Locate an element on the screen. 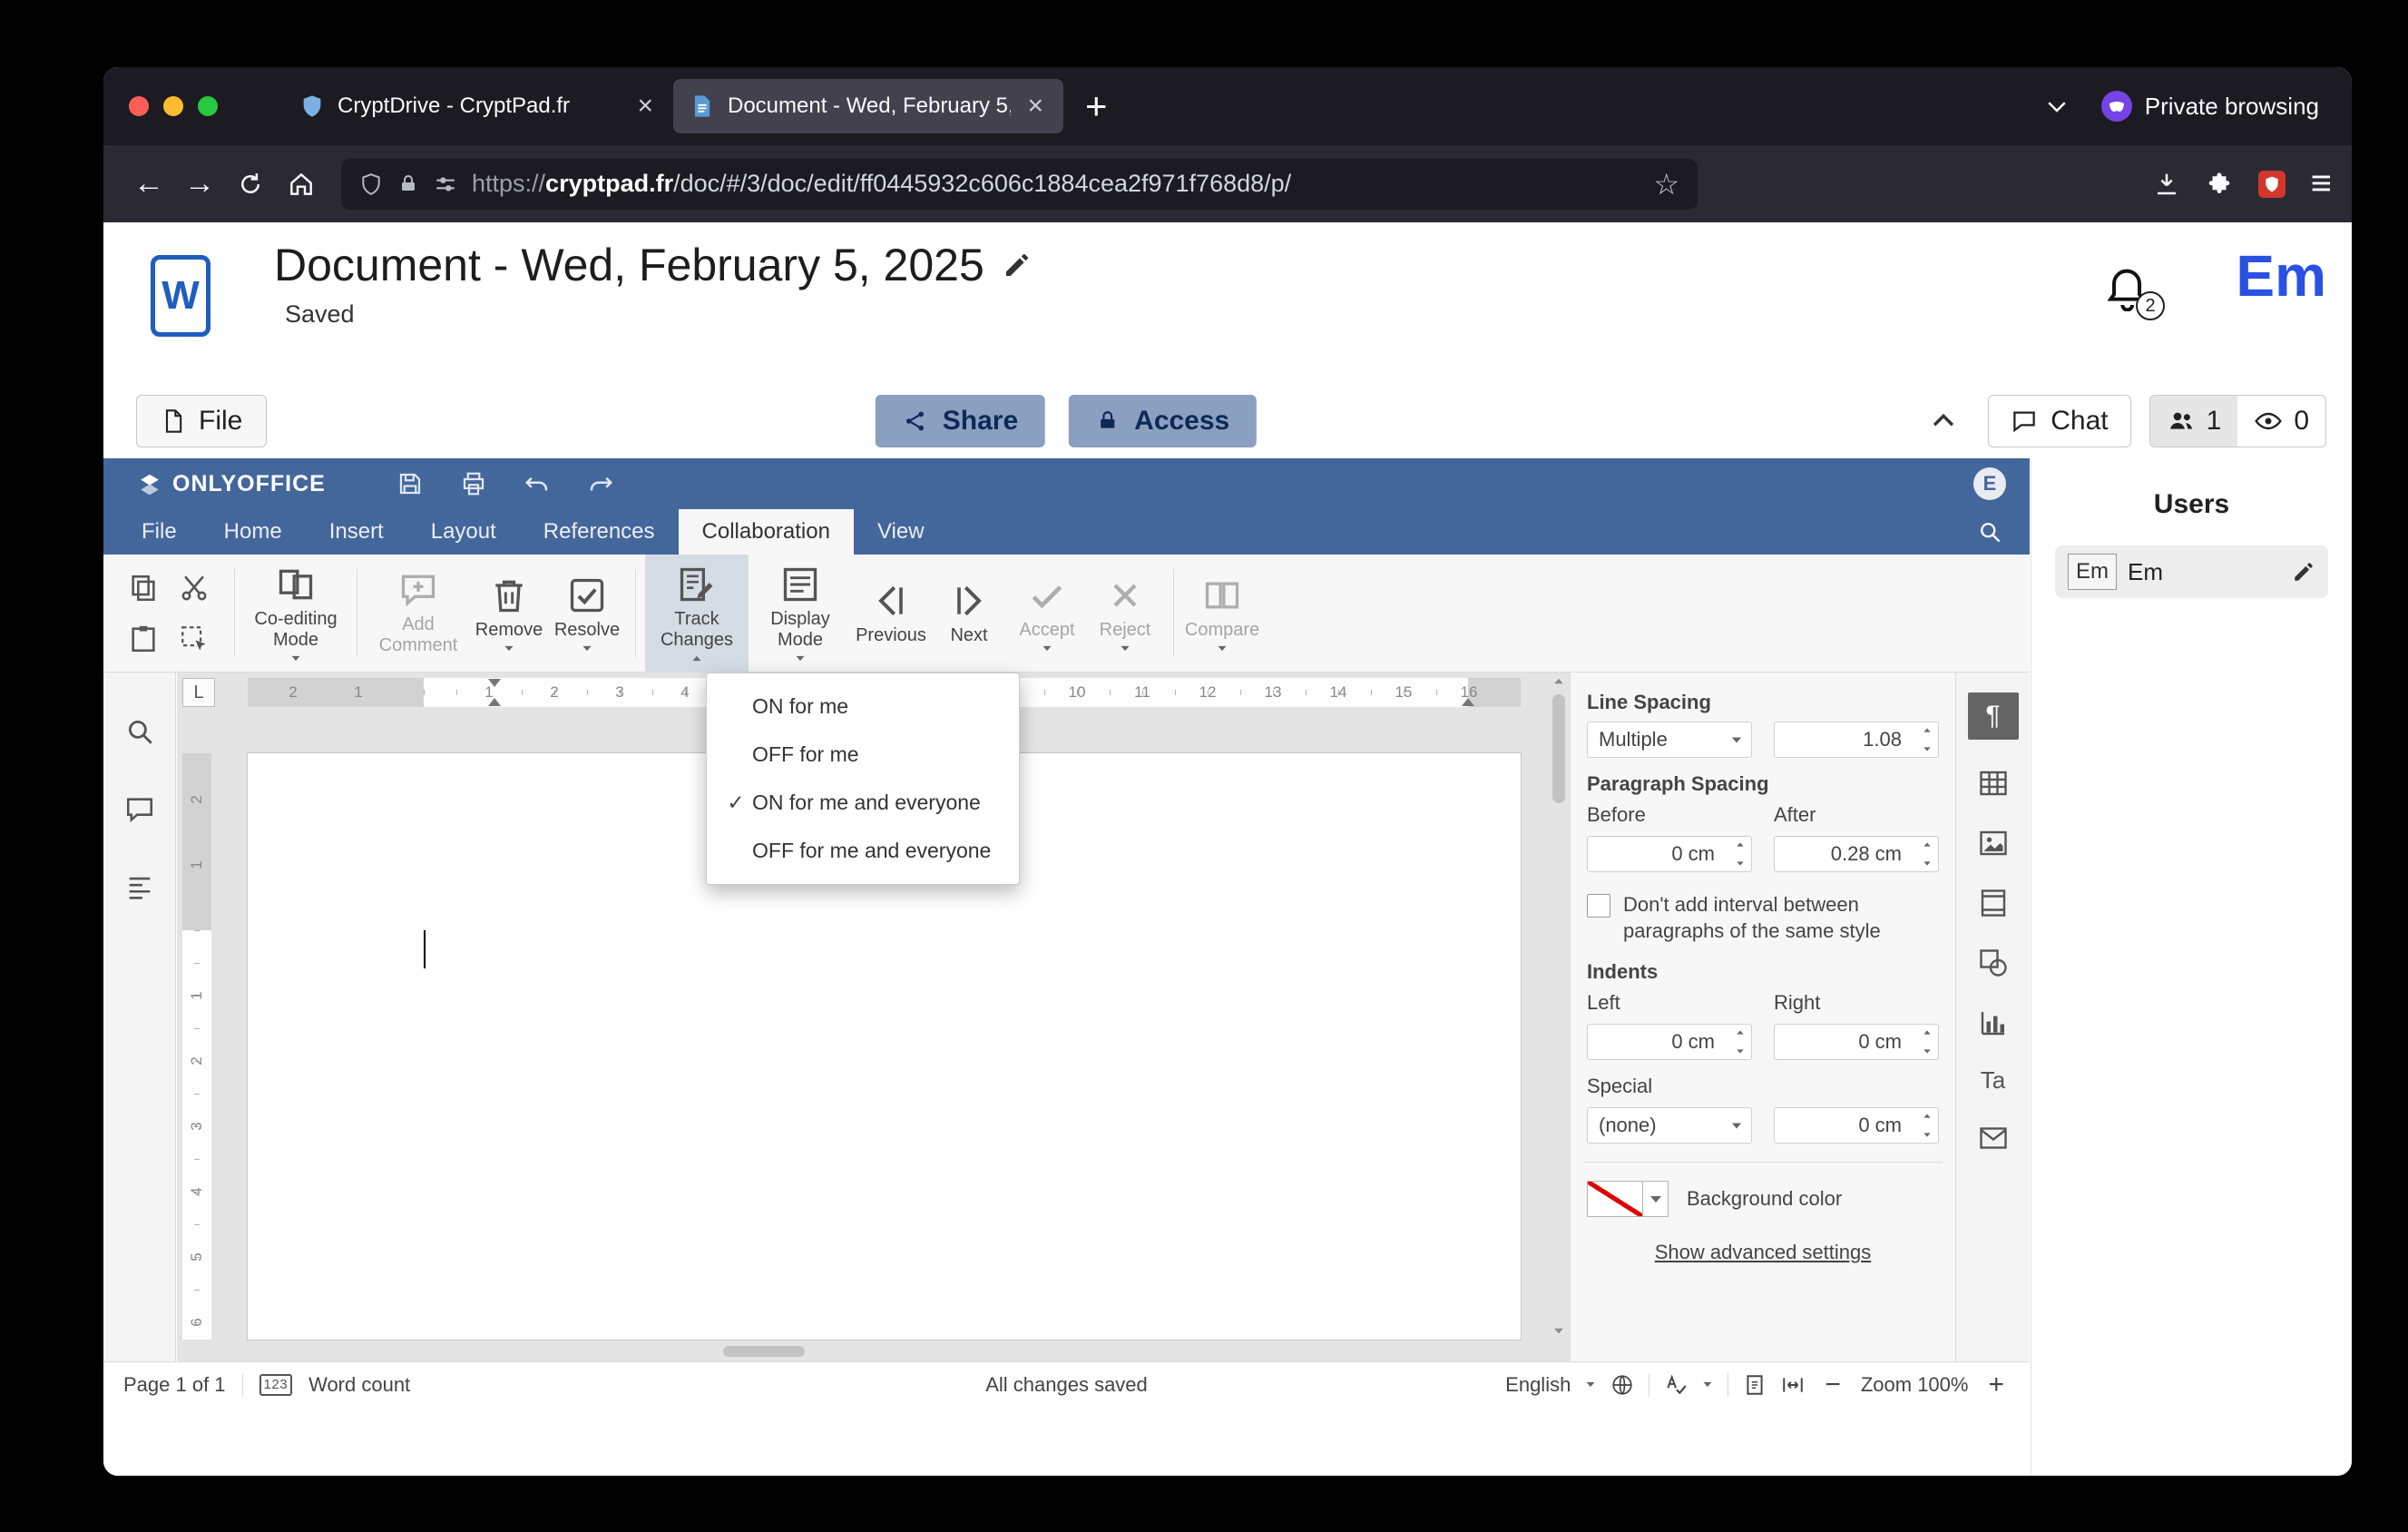 This screenshot has width=2408, height=1532. undo-icon is located at coordinates (538, 483).